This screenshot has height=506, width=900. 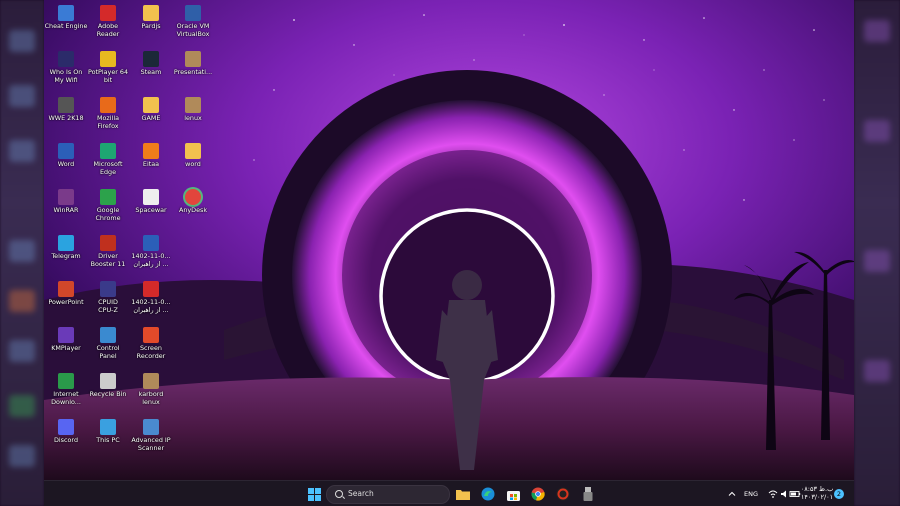 I want to click on usb-tool-taskbar-button, so click(x=588, y=494).